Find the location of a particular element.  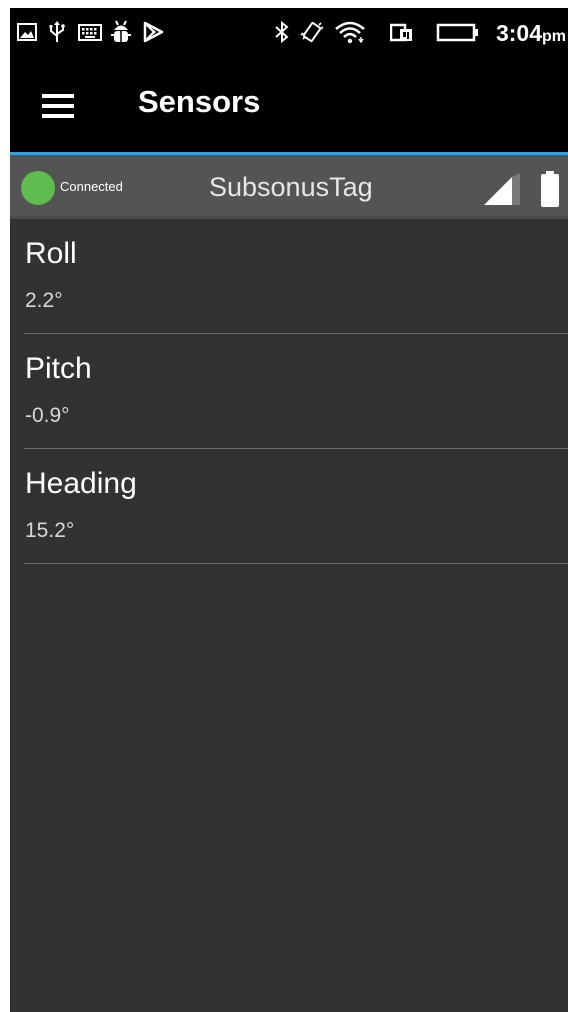

status-bar: 3:04pm is located at coordinates (289, 34).